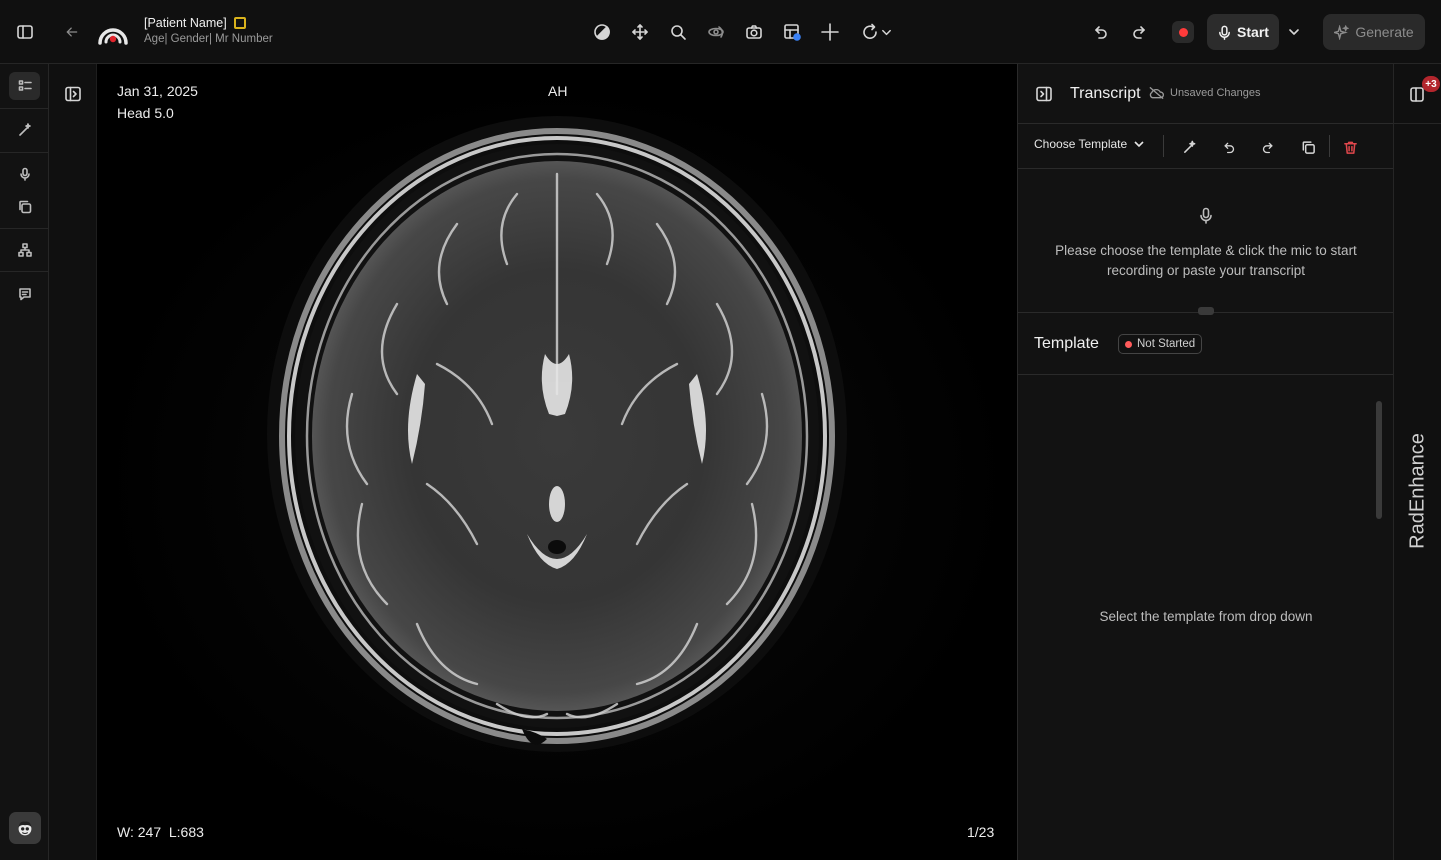 The width and height of the screenshot is (1441, 860). I want to click on app-logo, so click(113, 32).